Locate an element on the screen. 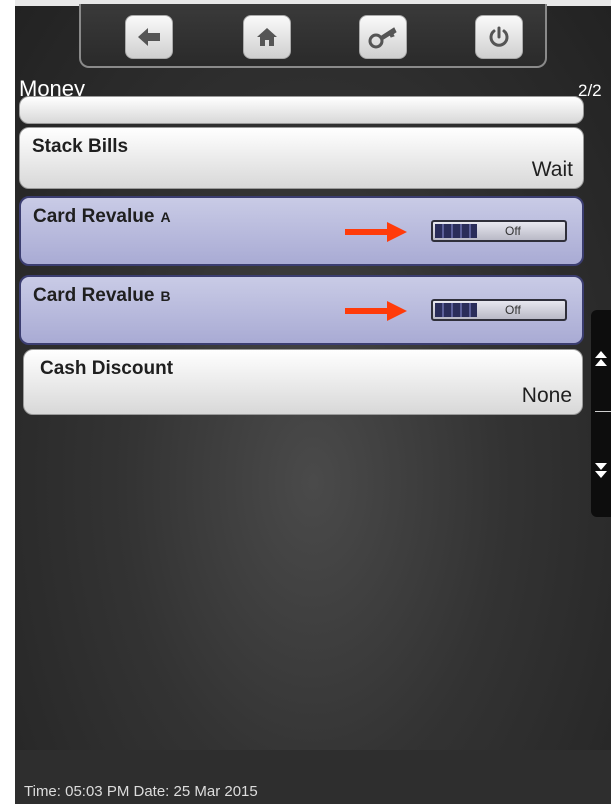 The height and width of the screenshot is (804, 611). scroll-bar is located at coordinates (601, 413).